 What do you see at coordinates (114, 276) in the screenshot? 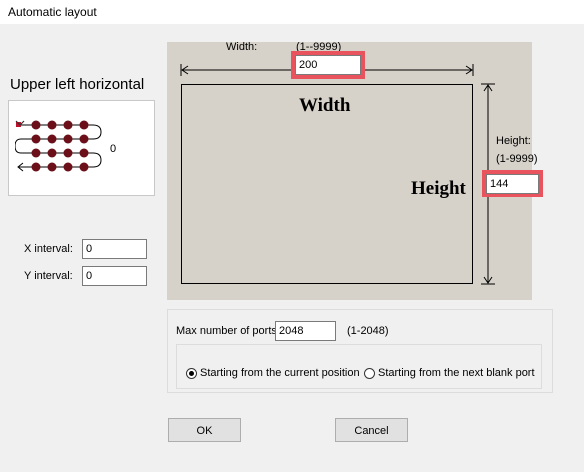
I see `y-interval-input` at bounding box center [114, 276].